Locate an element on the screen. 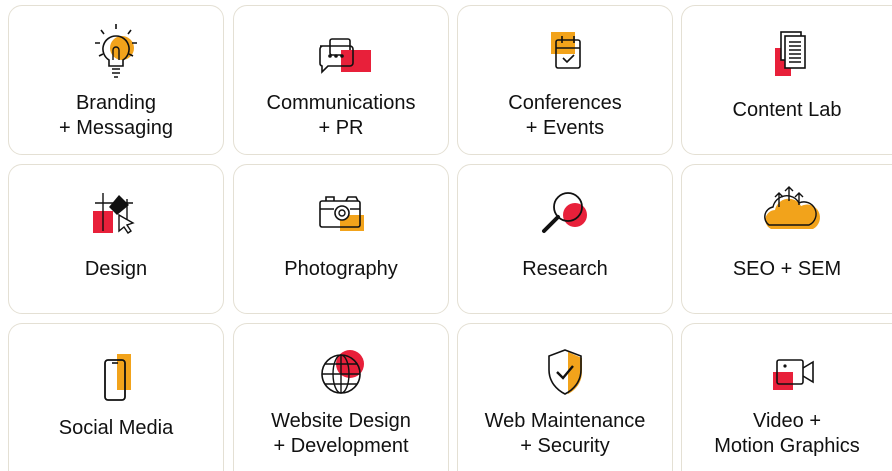  service-card-research: Research is located at coordinates (565, 239).